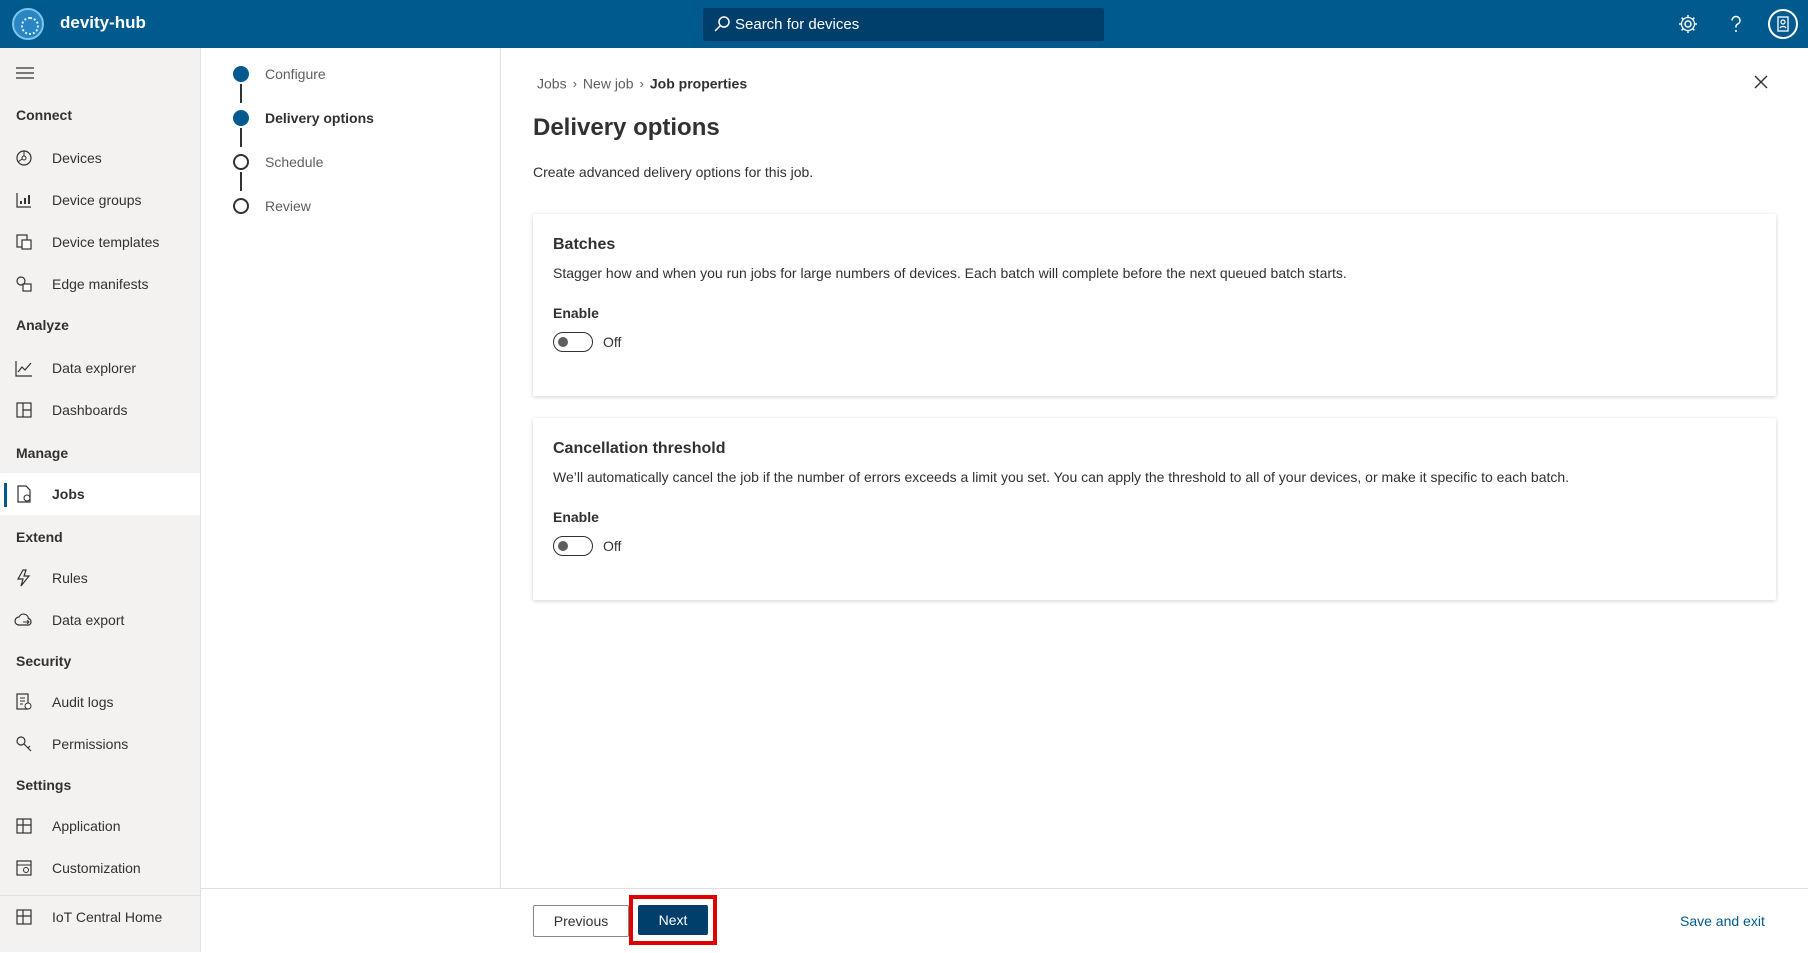 This screenshot has width=1808, height=953. I want to click on breadcrumb-item-current: Job properties, so click(698, 83).